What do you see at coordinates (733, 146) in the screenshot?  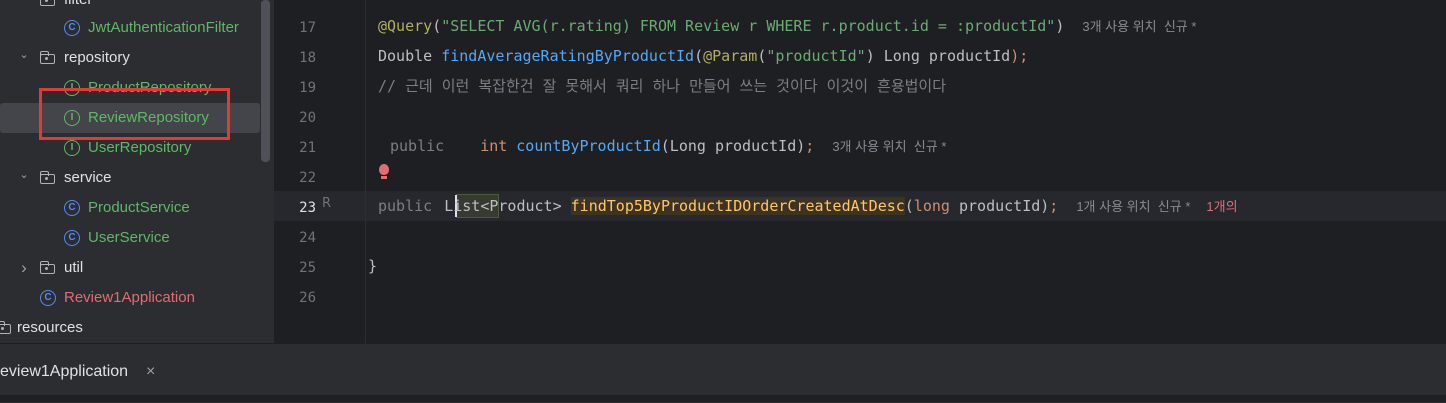 I see `params-token: (Long productId)` at bounding box center [733, 146].